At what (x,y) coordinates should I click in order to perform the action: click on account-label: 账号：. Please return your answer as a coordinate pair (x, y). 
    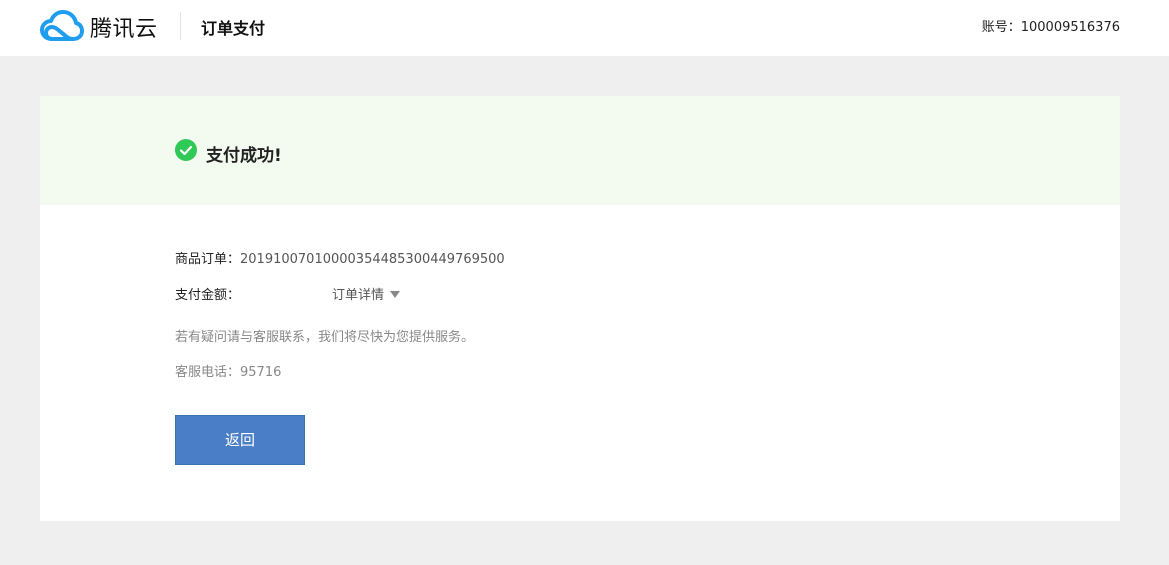
    Looking at the image, I should click on (1001, 27).